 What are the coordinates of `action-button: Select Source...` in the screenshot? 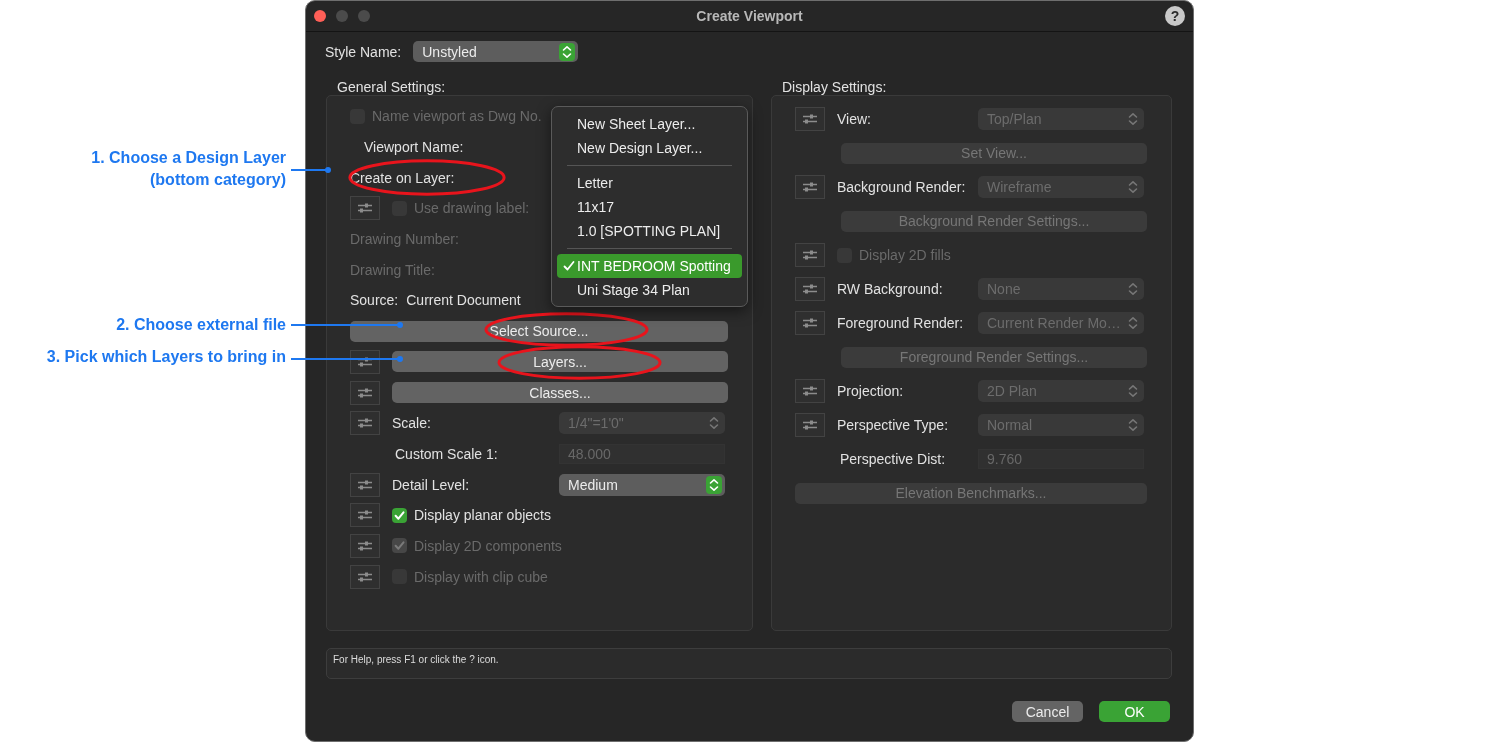 It's located at (539, 331).